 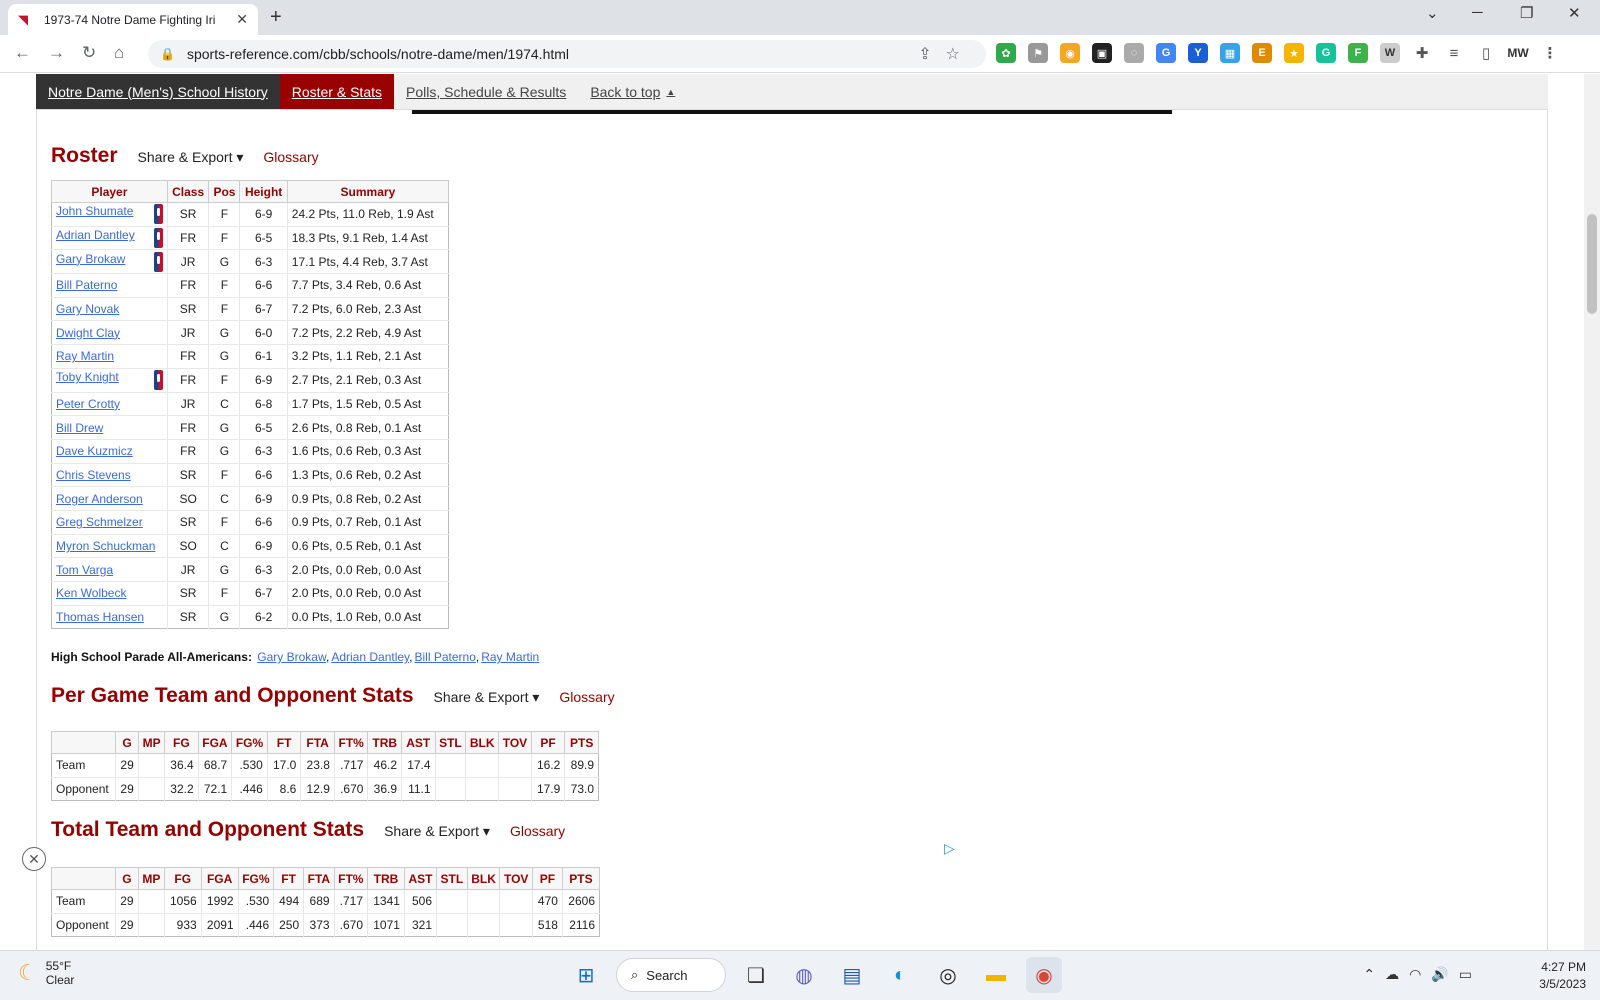 What do you see at coordinates (1134, 53) in the screenshot?
I see `extension-5-icon: ◌` at bounding box center [1134, 53].